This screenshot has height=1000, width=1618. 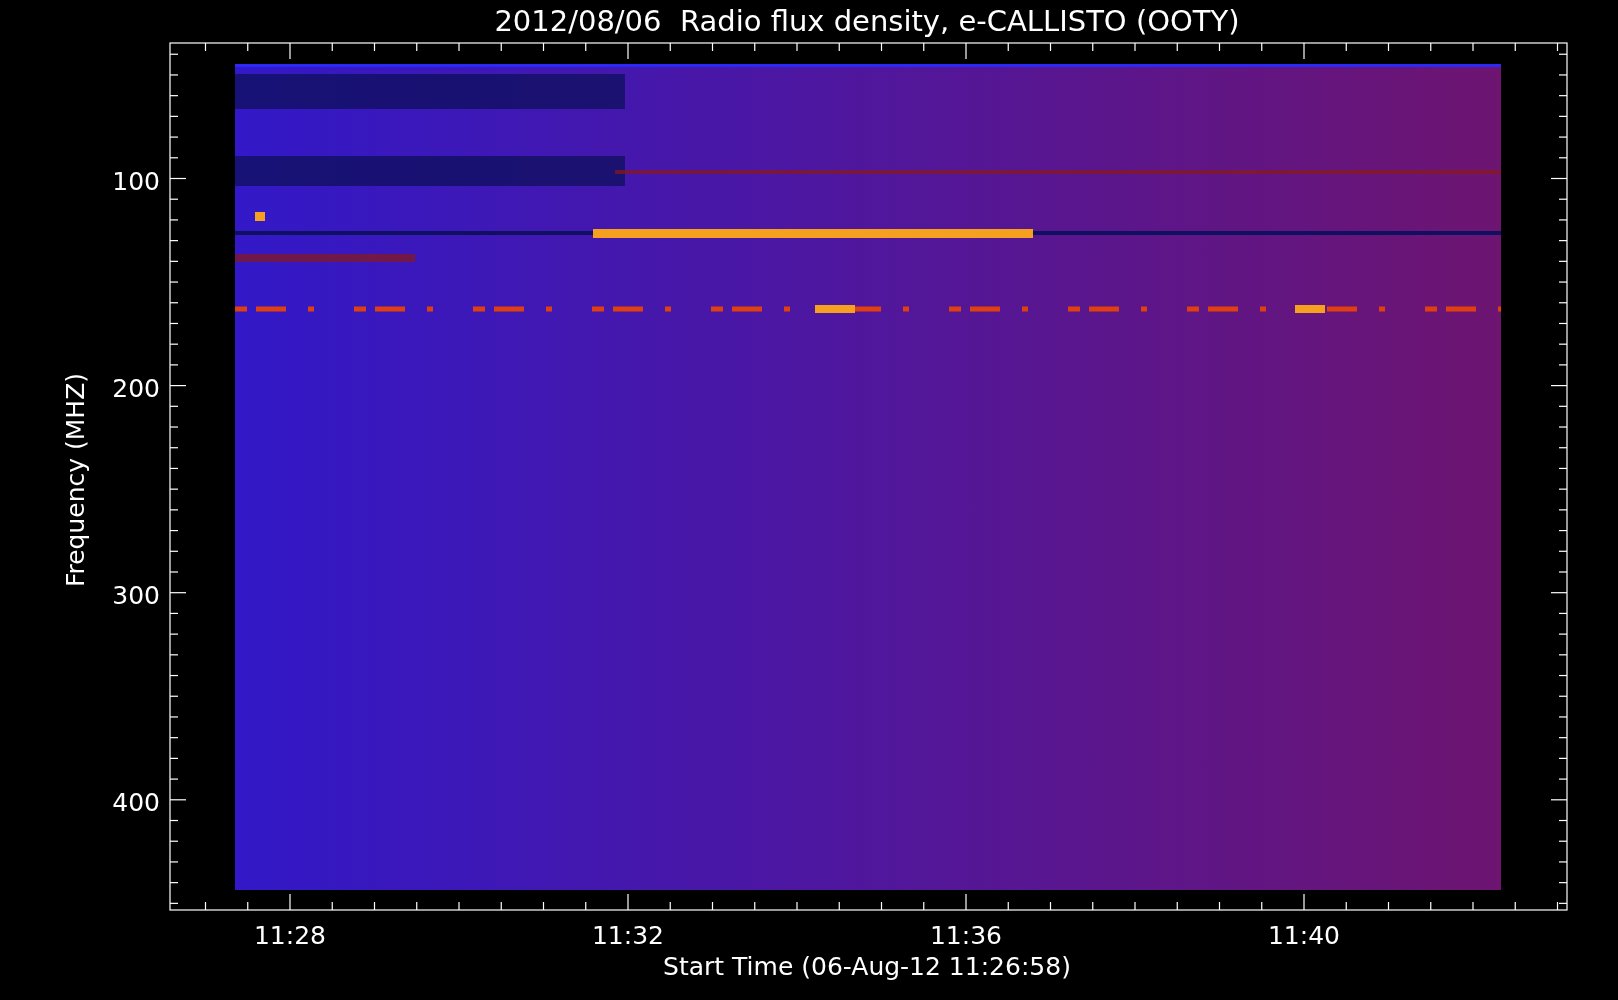 I want to click on x-tick-label: 11:40, so click(x=1304, y=935).